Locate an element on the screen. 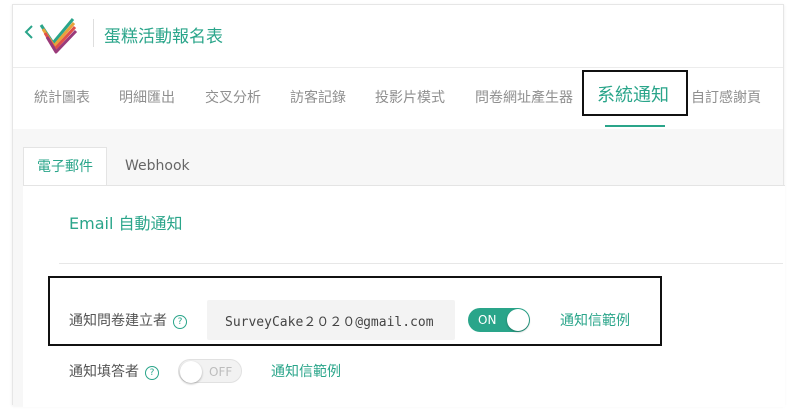 The image size is (800, 413). section-title: Email 自動通知 is located at coordinates (126, 223).